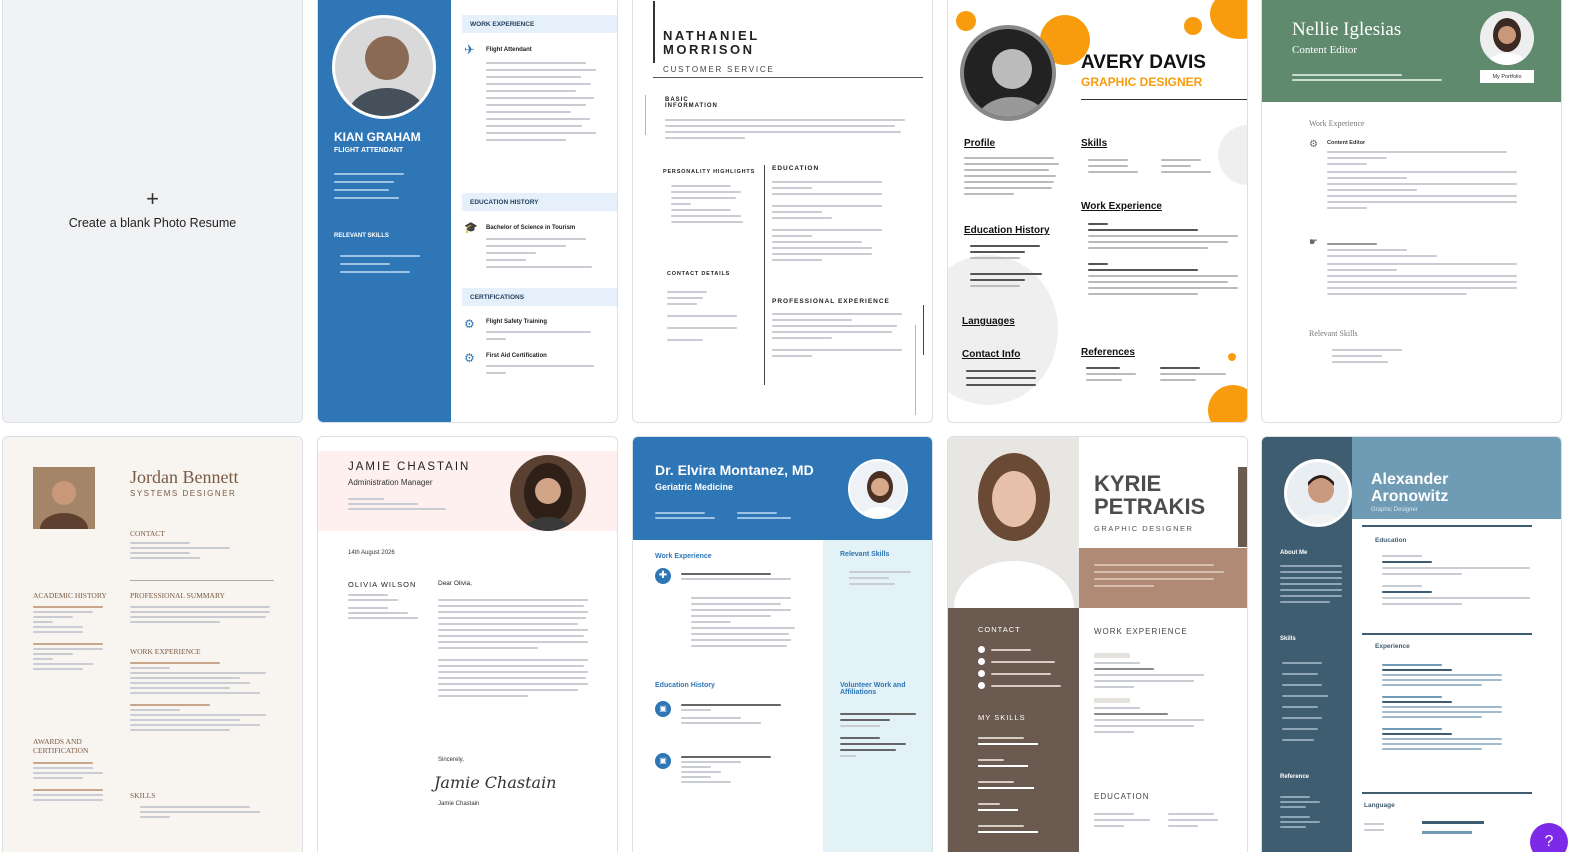 The image size is (1571, 852). Describe the element at coordinates (734, 470) in the screenshot. I see `resume-name: Dr. Elvira Montanez, MD` at that location.